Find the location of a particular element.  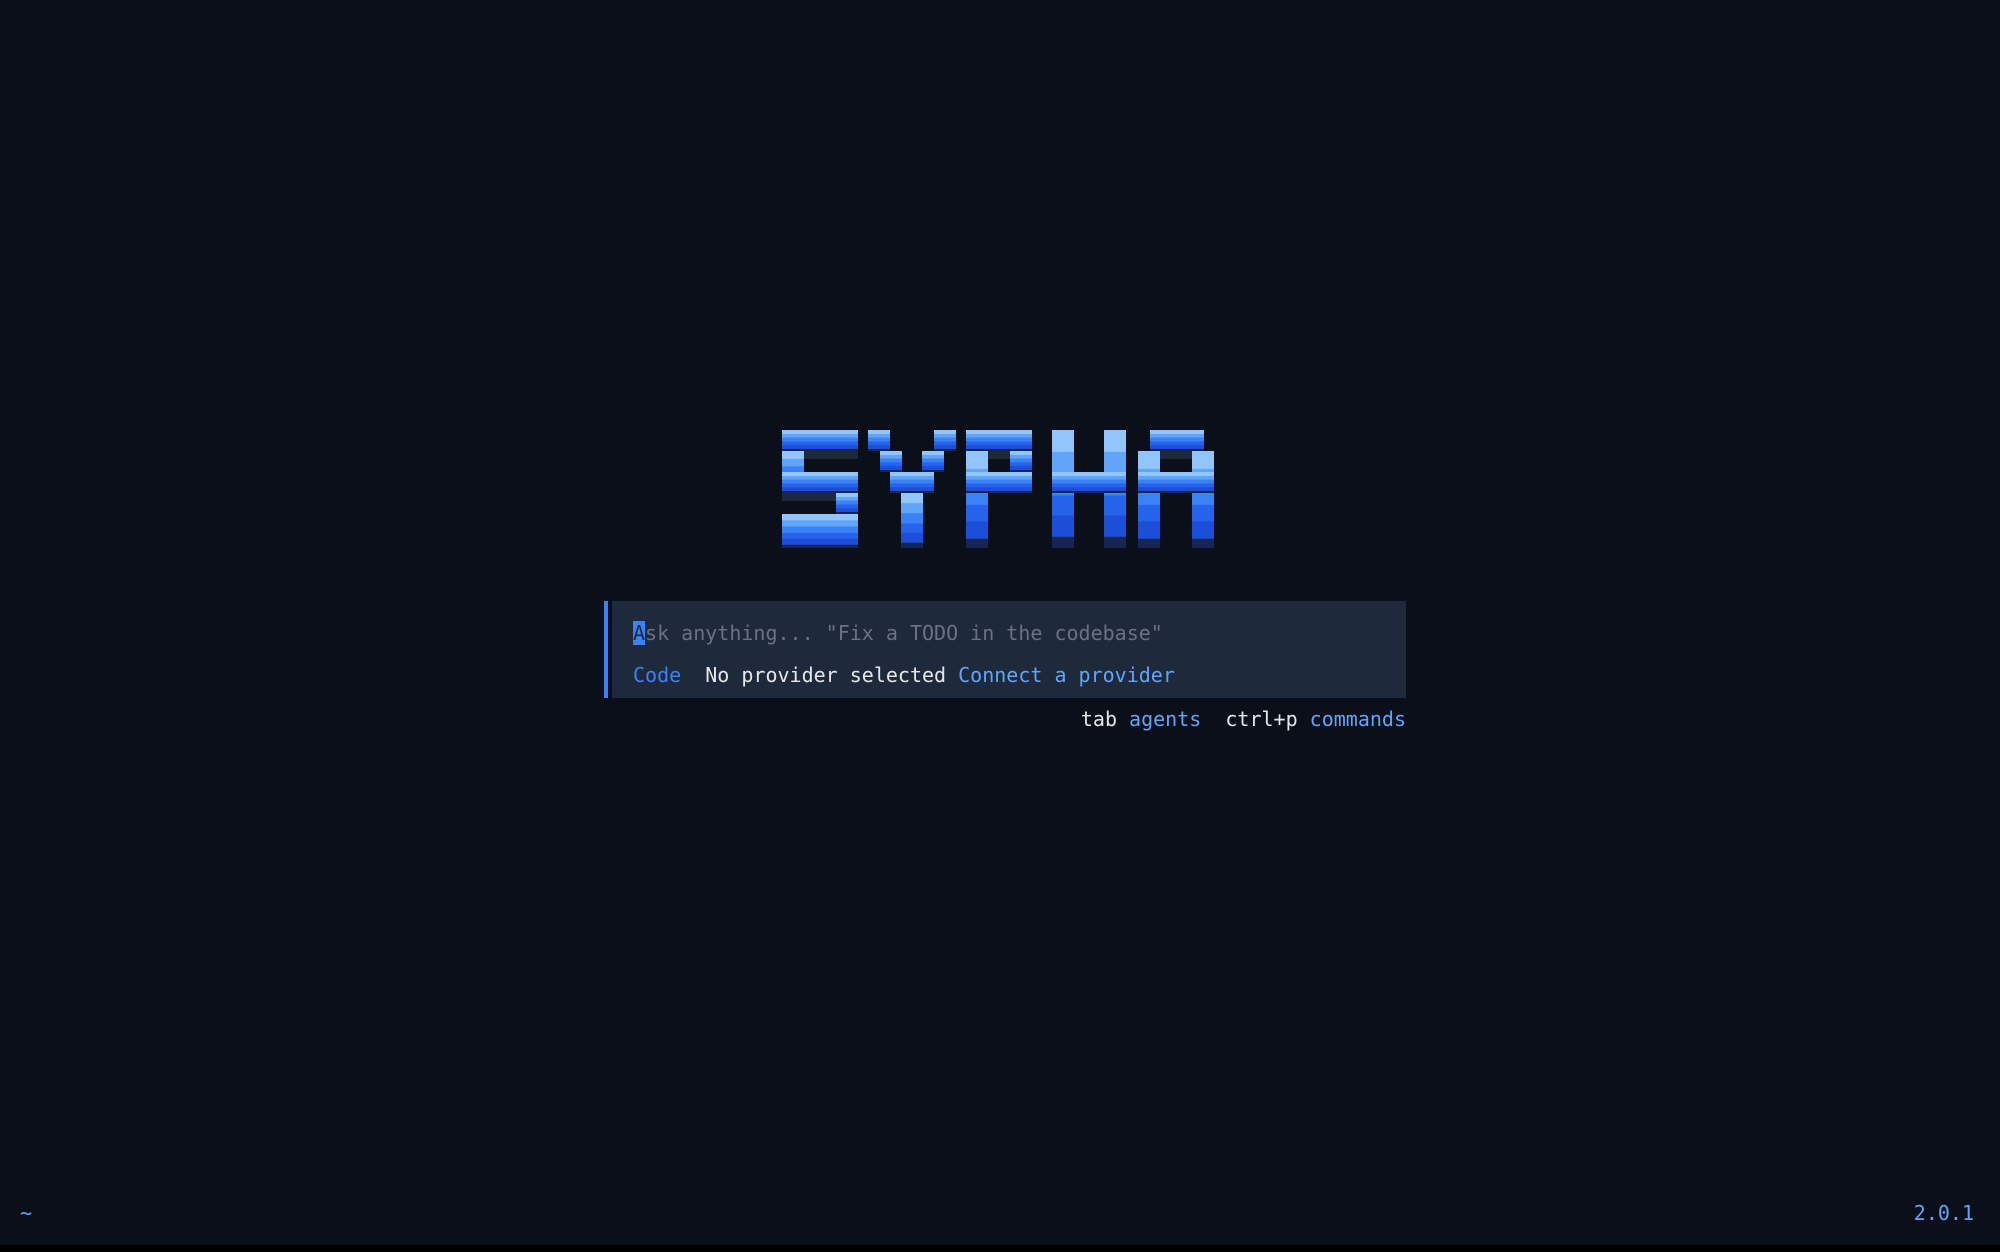

sypha-logo is located at coordinates (998, 489).